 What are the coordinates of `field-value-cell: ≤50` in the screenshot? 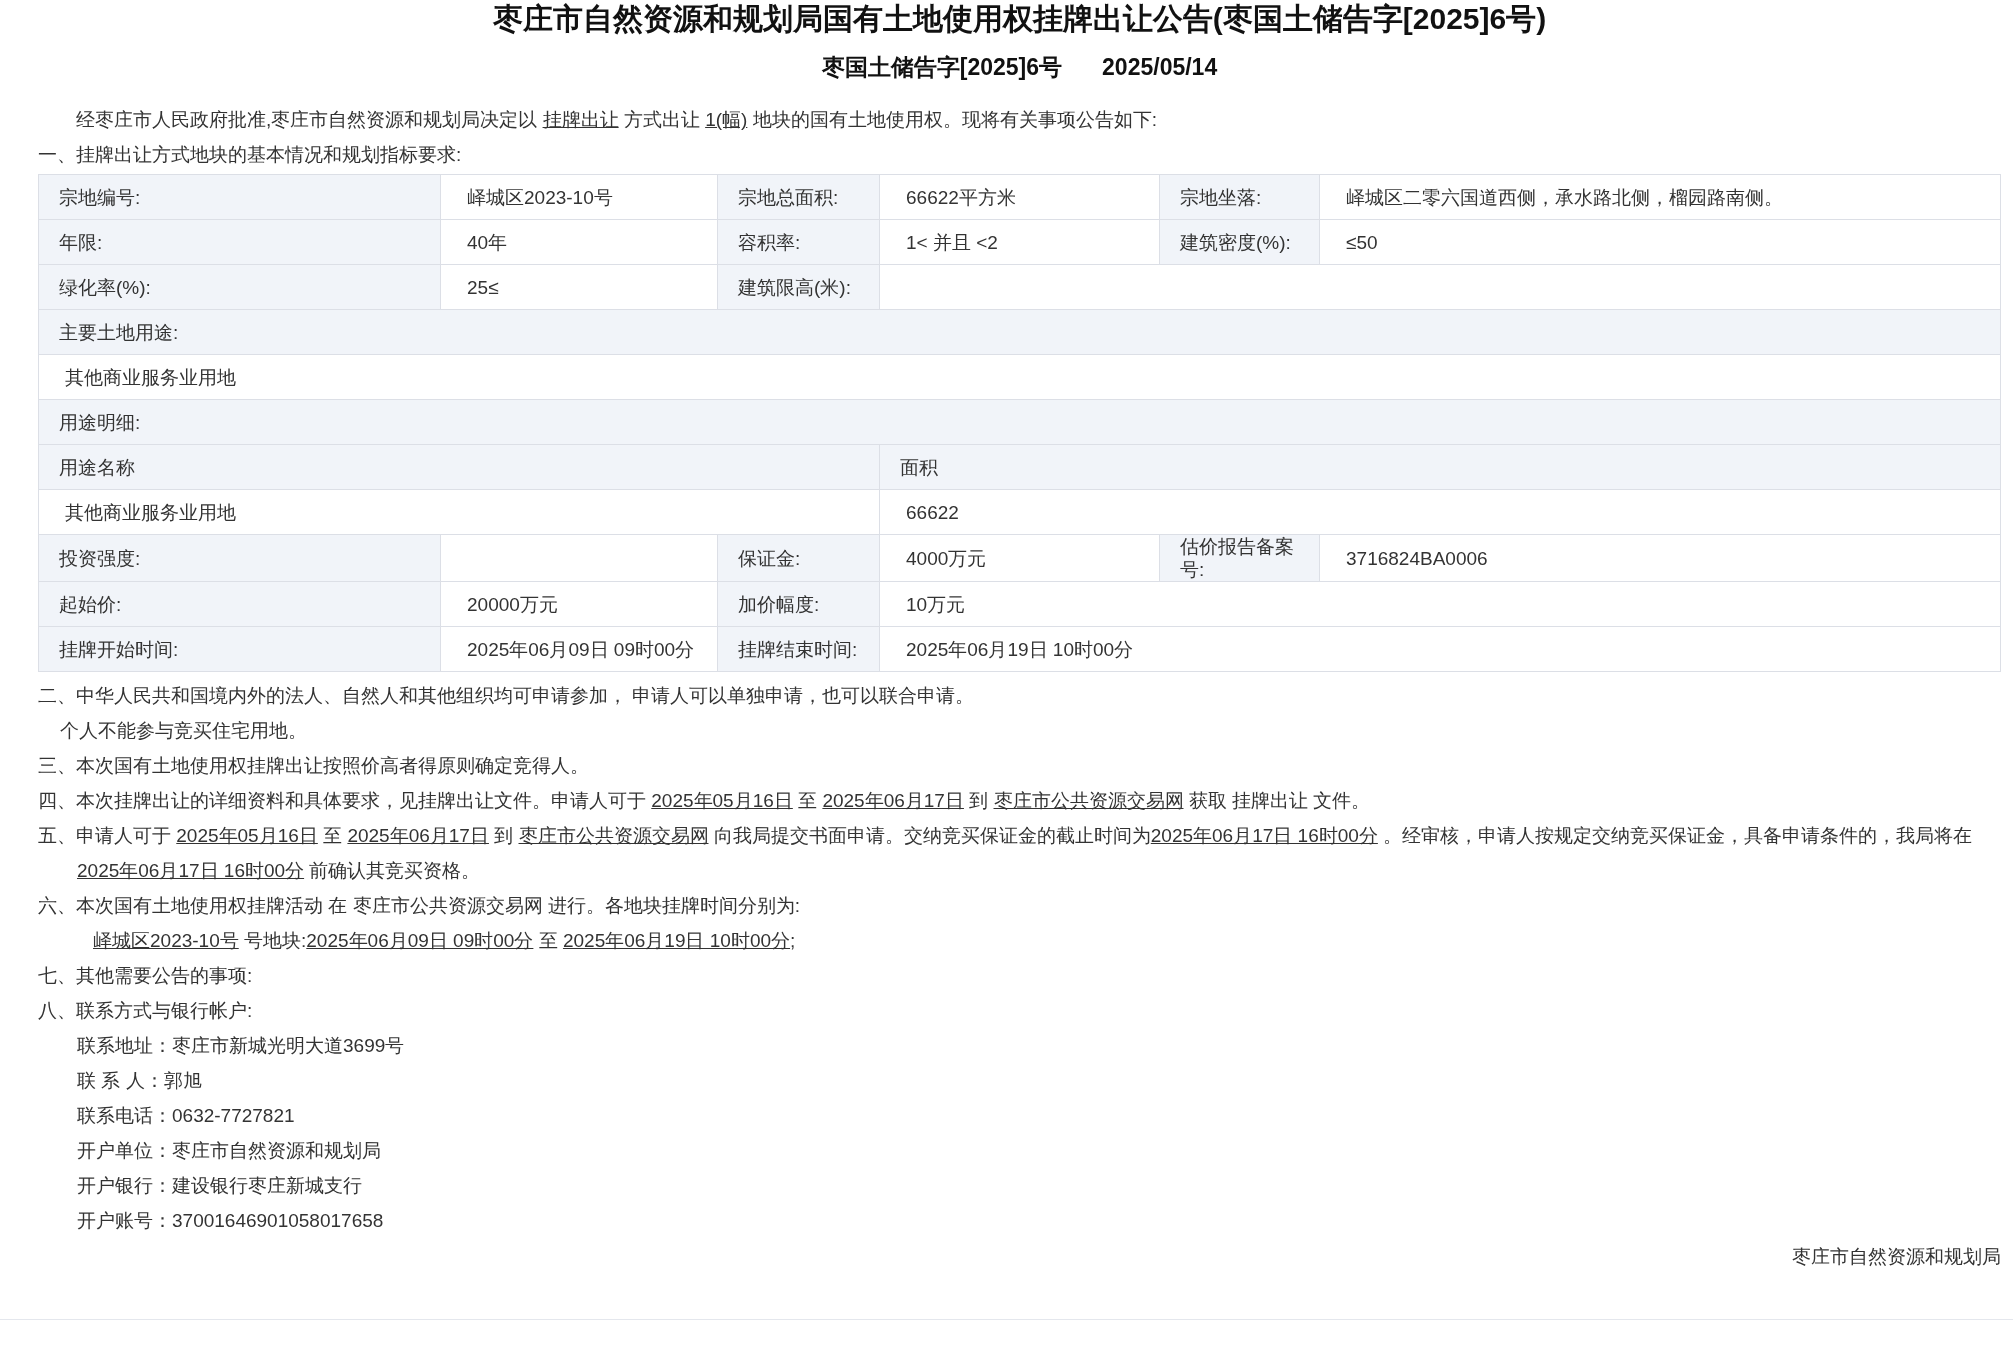 It's located at (1660, 242).